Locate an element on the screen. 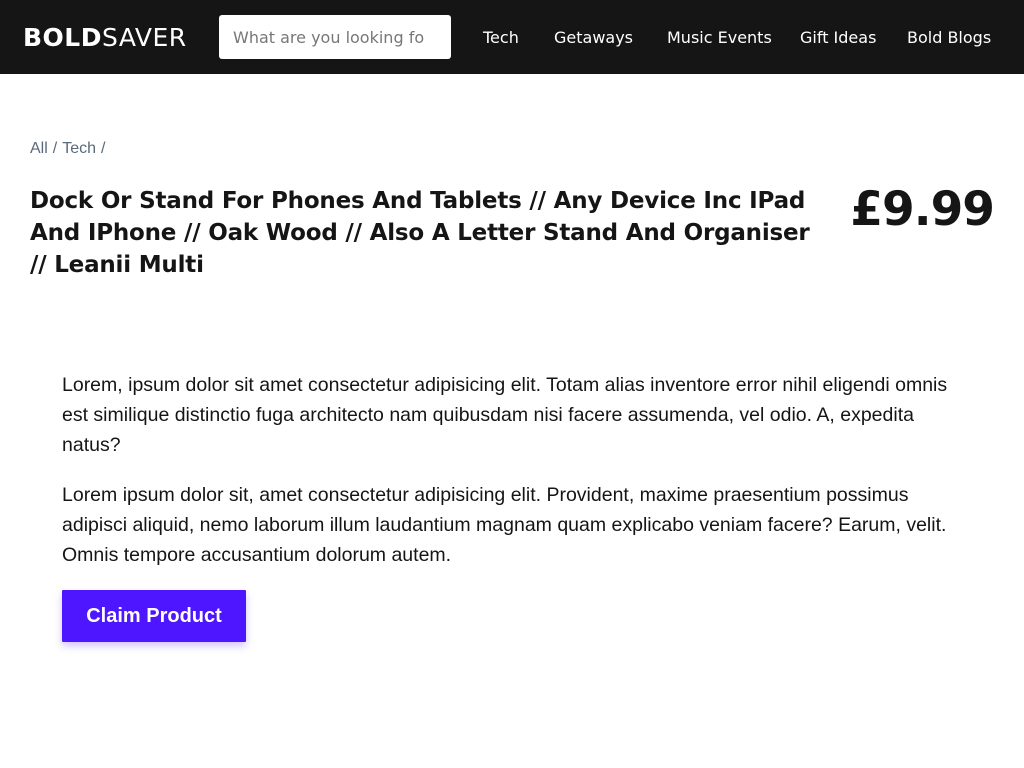 The height and width of the screenshot is (768, 1024). nav-link-bold-blogs: Bold Blogs is located at coordinates (949, 37).